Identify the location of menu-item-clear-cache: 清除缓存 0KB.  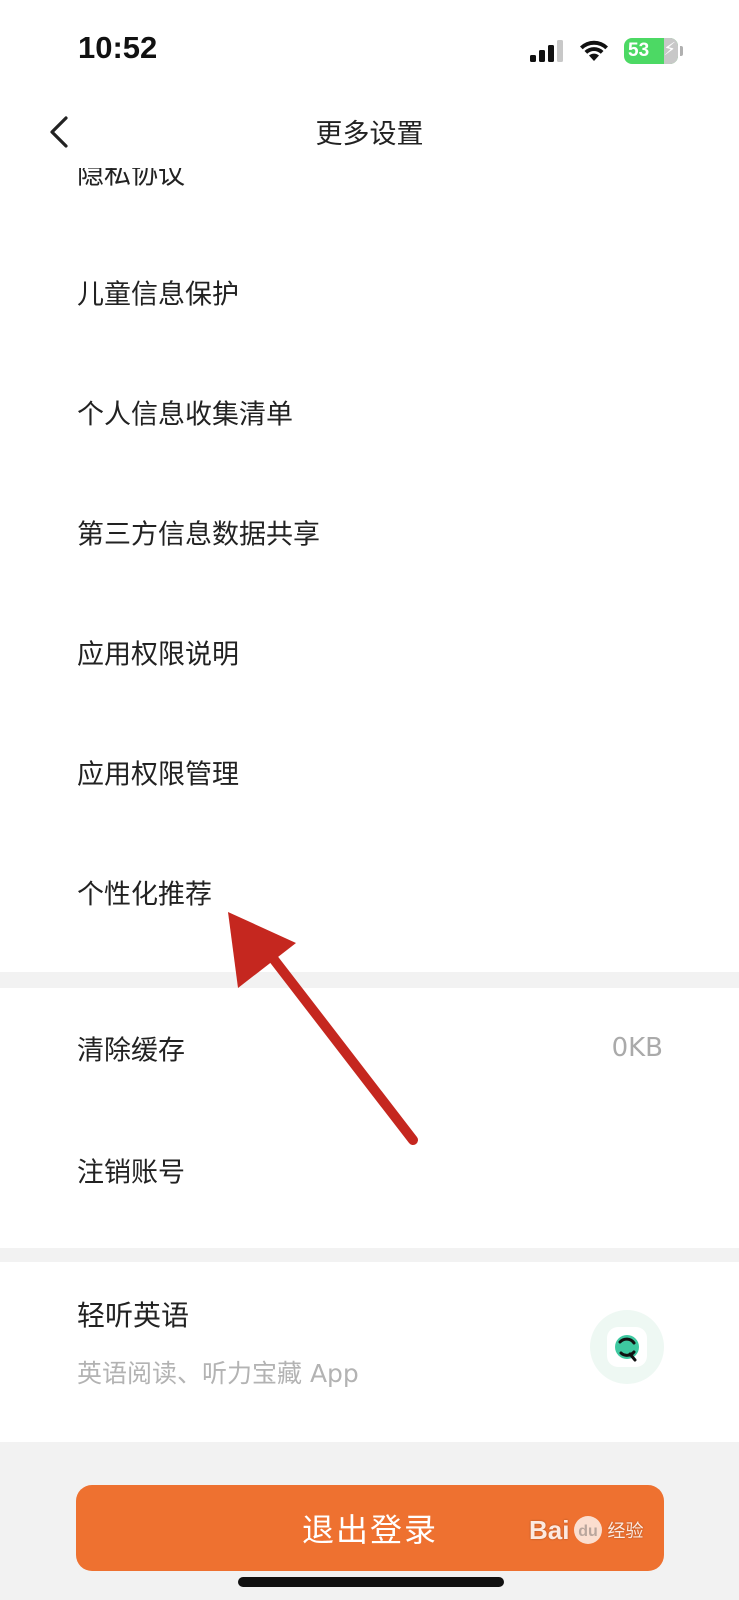
(369, 1048).